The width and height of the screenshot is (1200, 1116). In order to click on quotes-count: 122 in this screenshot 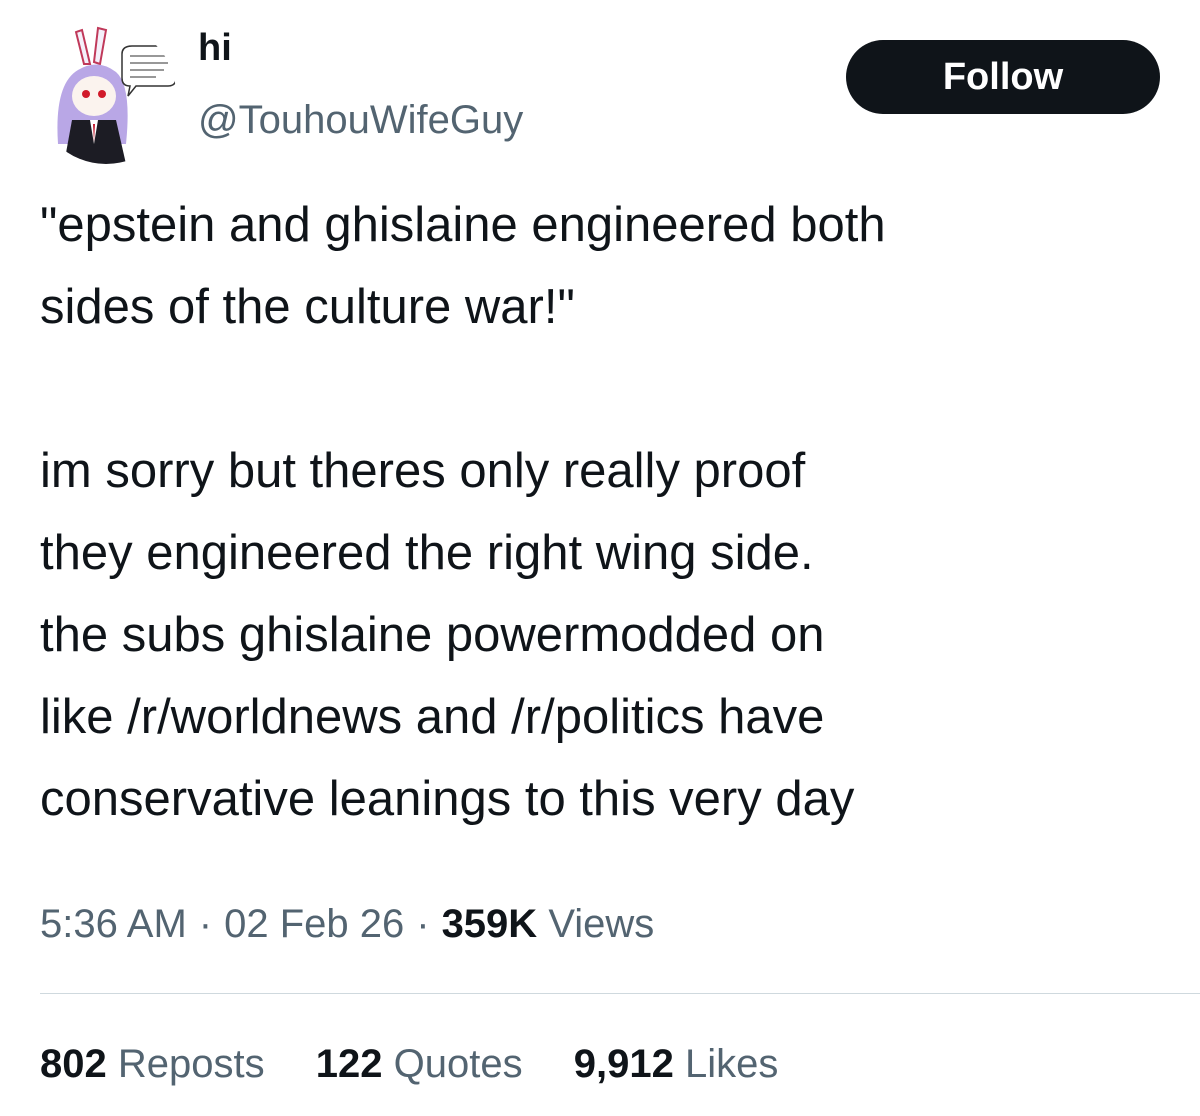, I will do `click(349, 1064)`.